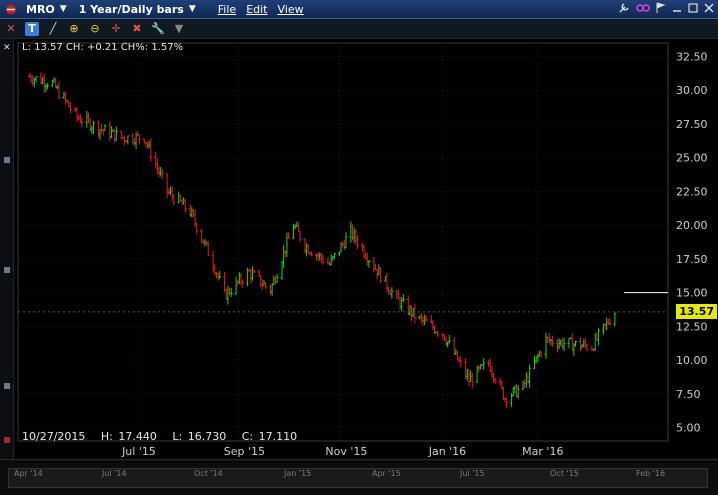 The width and height of the screenshot is (718, 495). Describe the element at coordinates (28, 473) in the screenshot. I see `ov-label-0: Apr '14` at that location.